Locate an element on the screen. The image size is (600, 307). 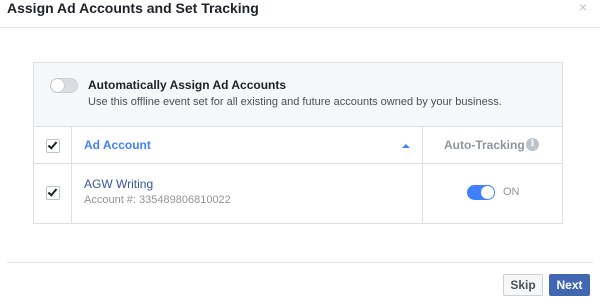
tracking-cell: ON is located at coordinates (492, 193).